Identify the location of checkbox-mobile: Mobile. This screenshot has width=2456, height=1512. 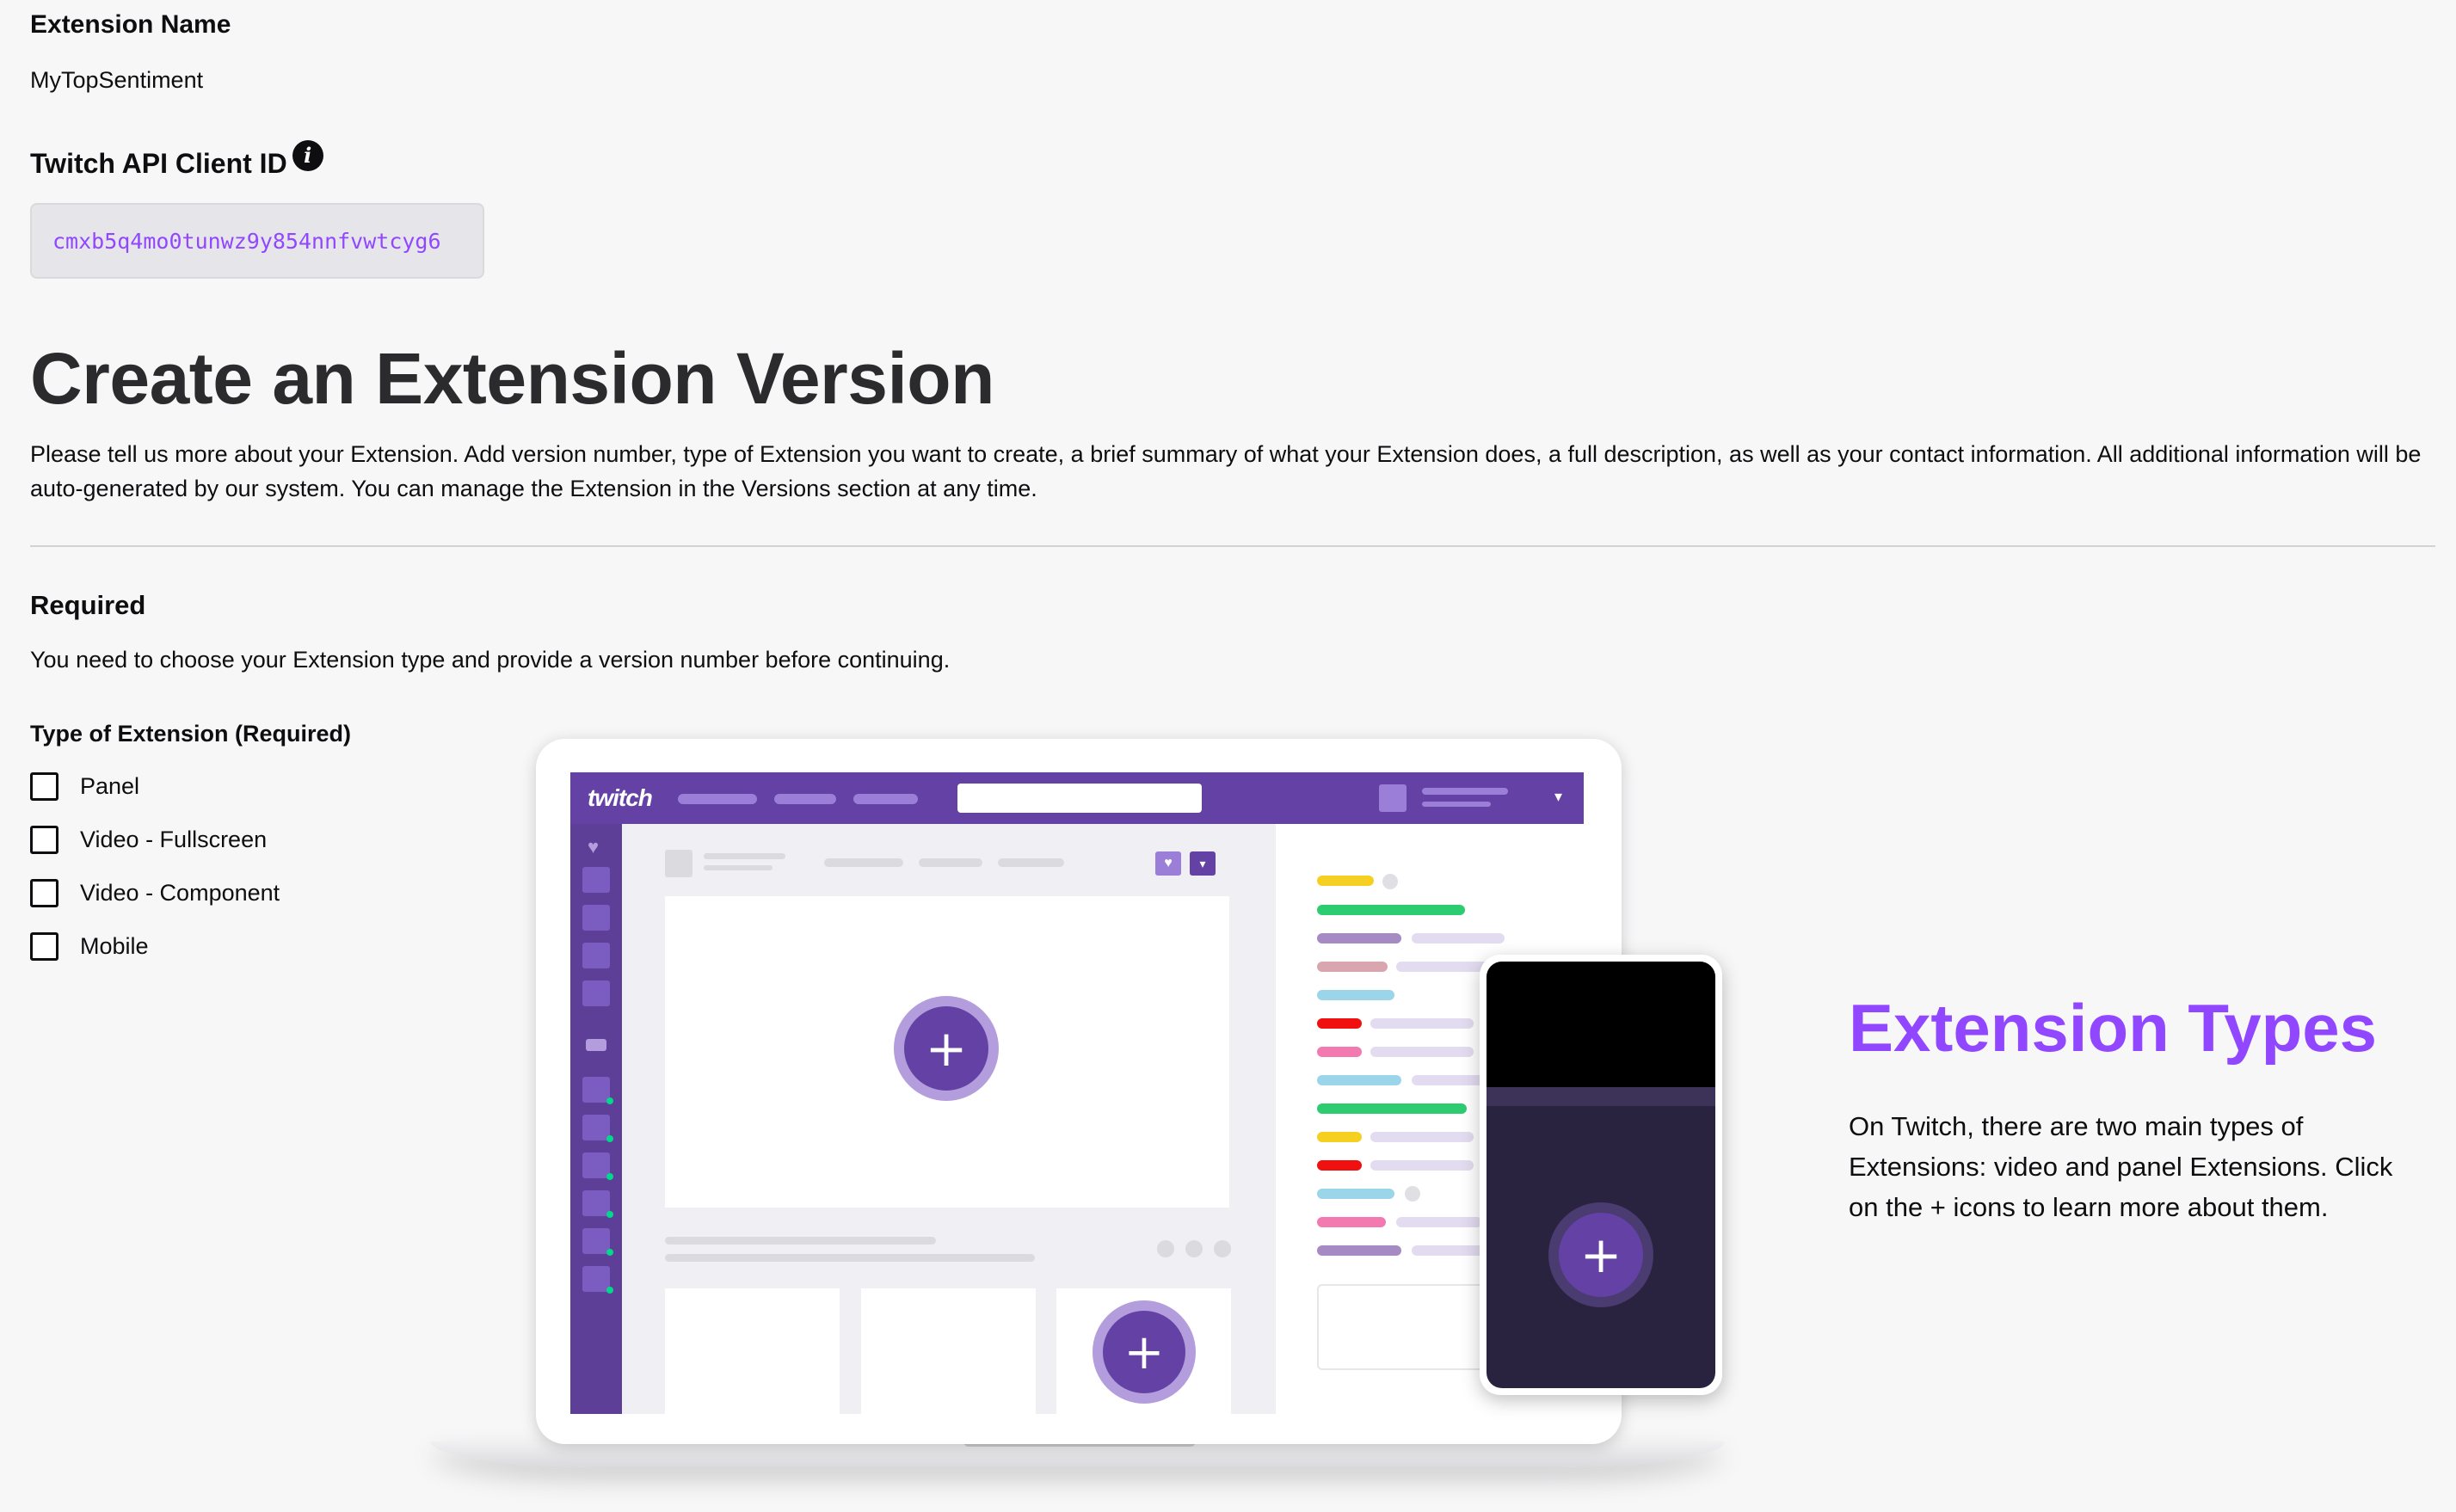
(89, 947).